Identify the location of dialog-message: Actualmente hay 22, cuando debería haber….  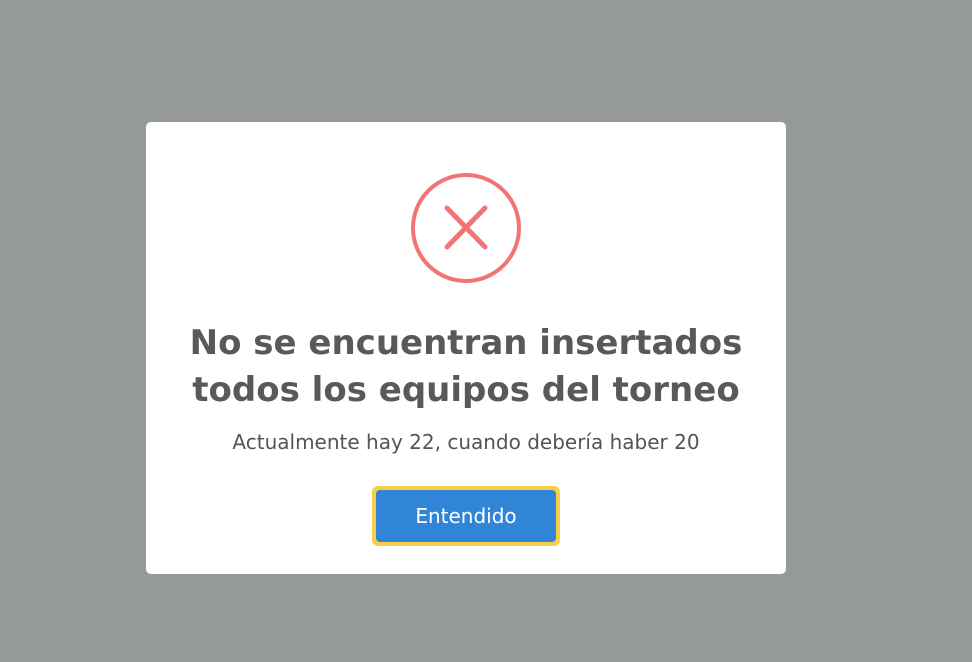
(466, 442).